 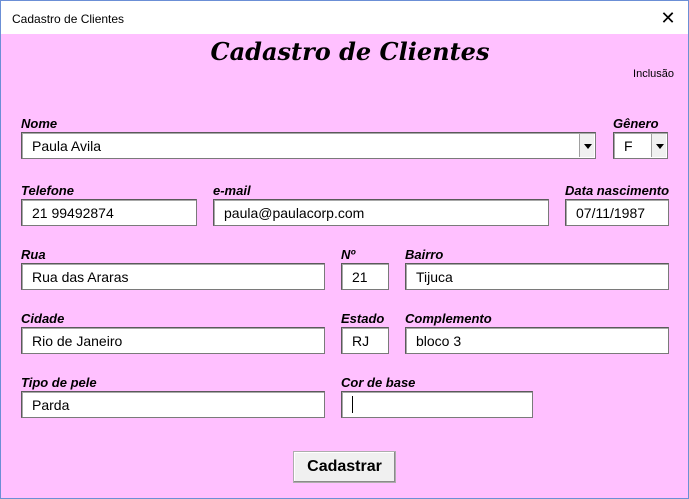 I want to click on nascimento-label: Data nascimento, so click(x=617, y=190).